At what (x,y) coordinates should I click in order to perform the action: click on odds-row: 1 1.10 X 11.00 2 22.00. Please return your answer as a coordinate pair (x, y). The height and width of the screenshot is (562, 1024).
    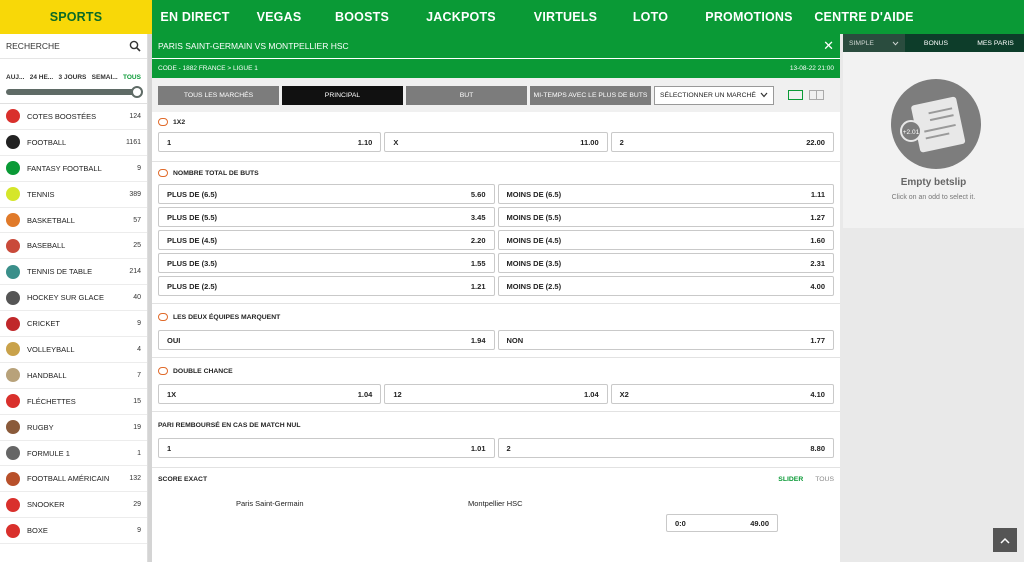
    Looking at the image, I should click on (496, 142).